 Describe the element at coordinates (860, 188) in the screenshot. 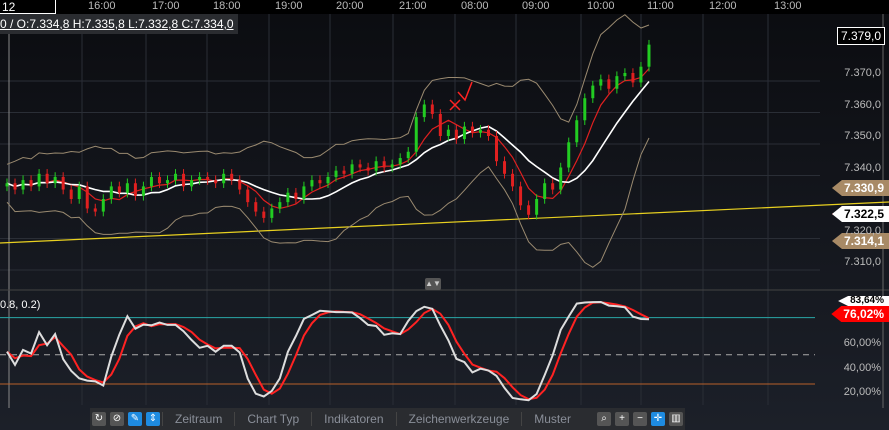

I see `upper-band-tag: 7.330,9` at that location.